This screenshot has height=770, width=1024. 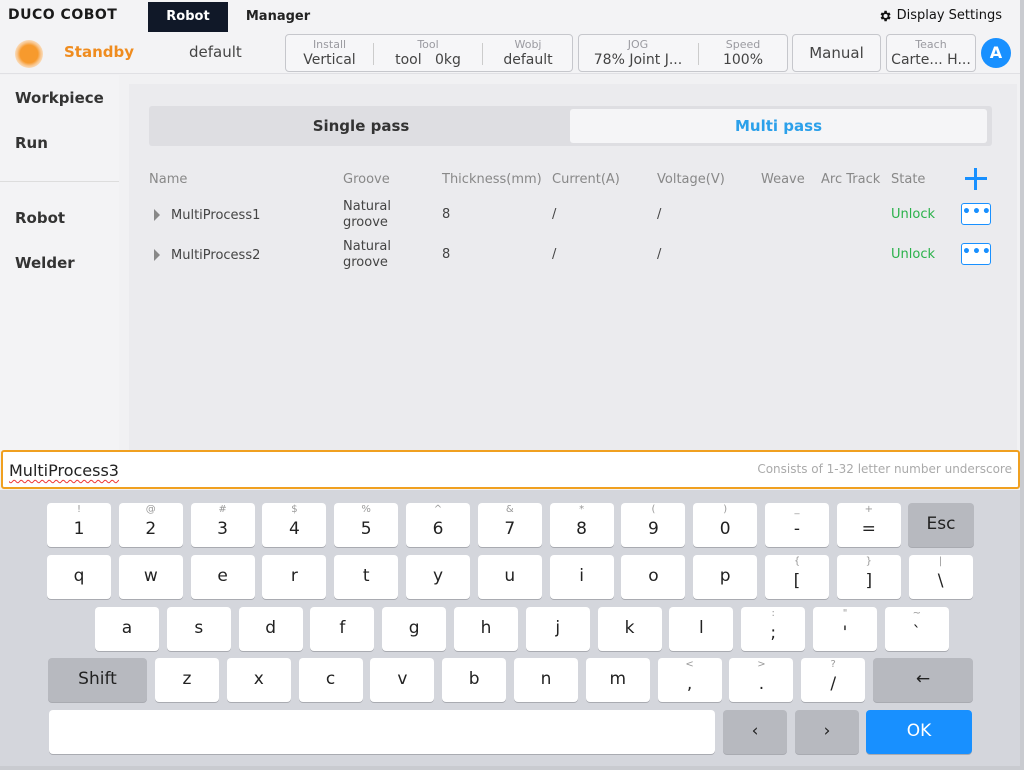 I want to click on key-d: d, so click(x=270, y=629).